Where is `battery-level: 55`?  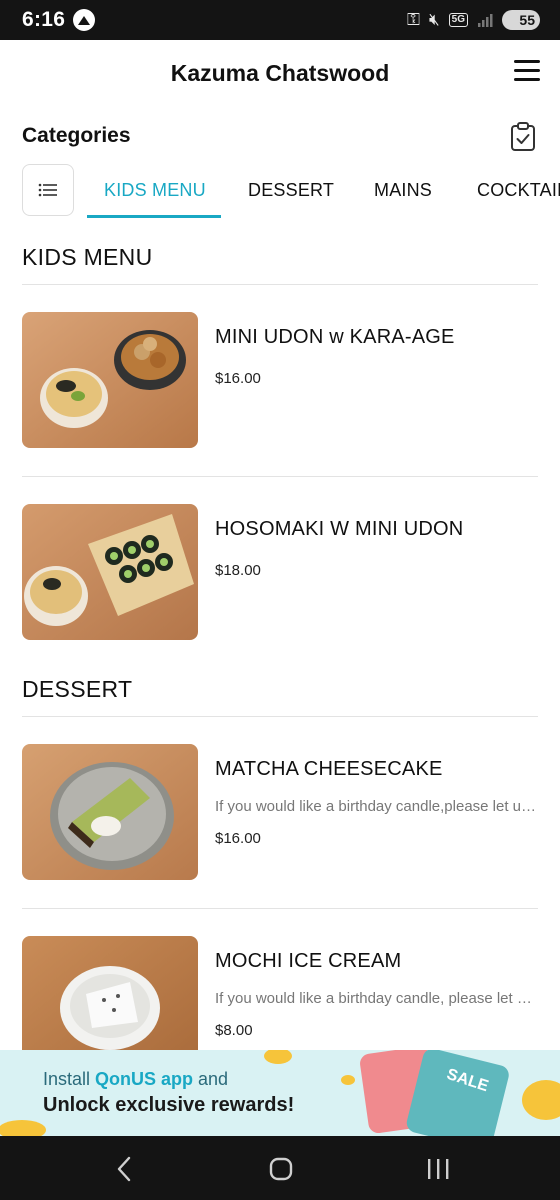 battery-level: 55 is located at coordinates (527, 20).